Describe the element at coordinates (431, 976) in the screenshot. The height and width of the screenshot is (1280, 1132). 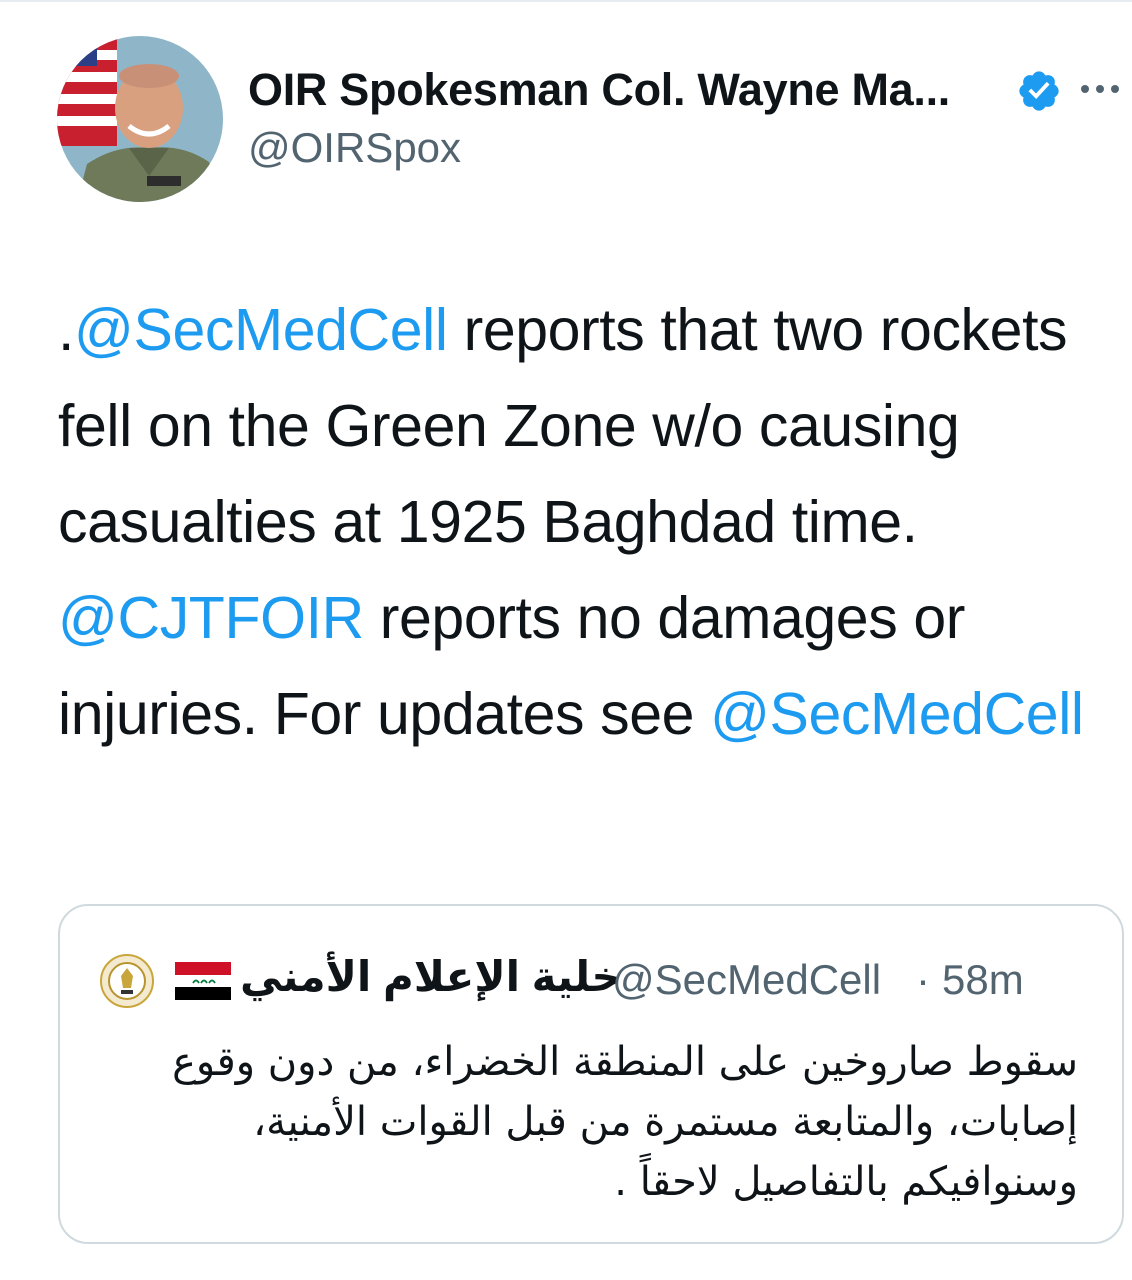
I see `quoted-display-name: خلية الإعلام الأمني` at that location.